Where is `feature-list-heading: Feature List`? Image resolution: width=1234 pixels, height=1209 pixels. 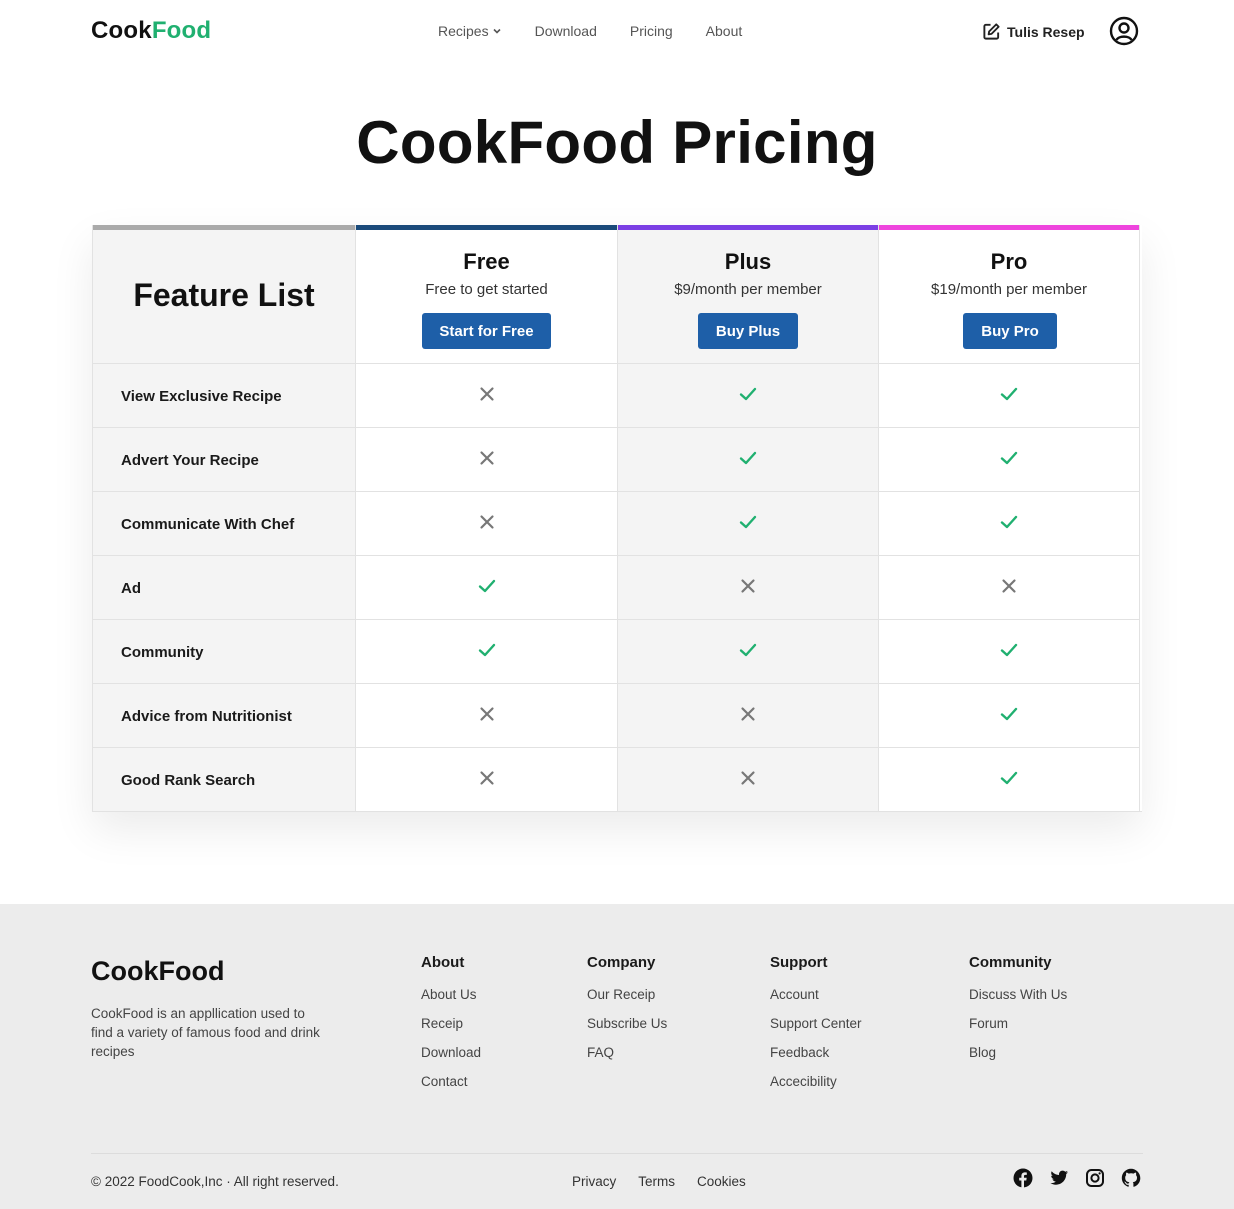 feature-list-heading: Feature List is located at coordinates (224, 295).